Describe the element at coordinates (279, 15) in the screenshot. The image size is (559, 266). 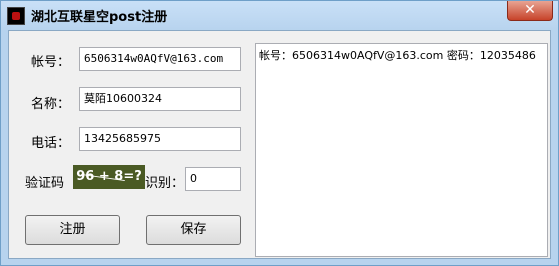
I see `title-bar: 湖北互联星空post注册 ✕` at that location.